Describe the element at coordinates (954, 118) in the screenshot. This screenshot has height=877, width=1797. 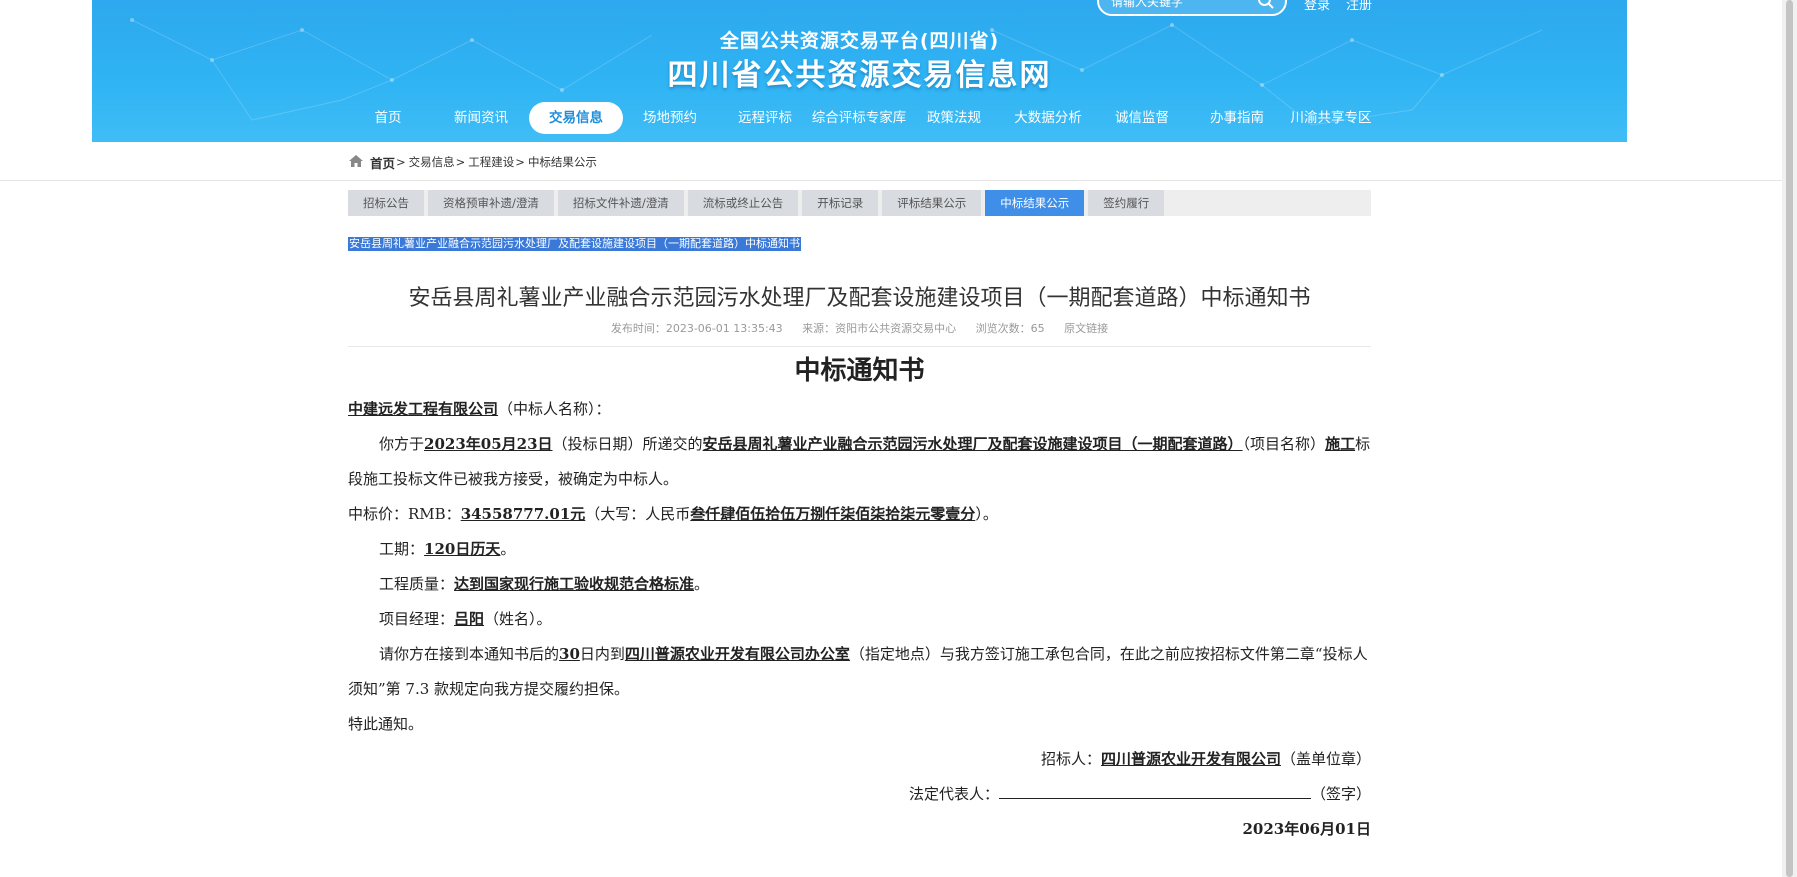
I see `nav-item-policy: 政策法规` at that location.